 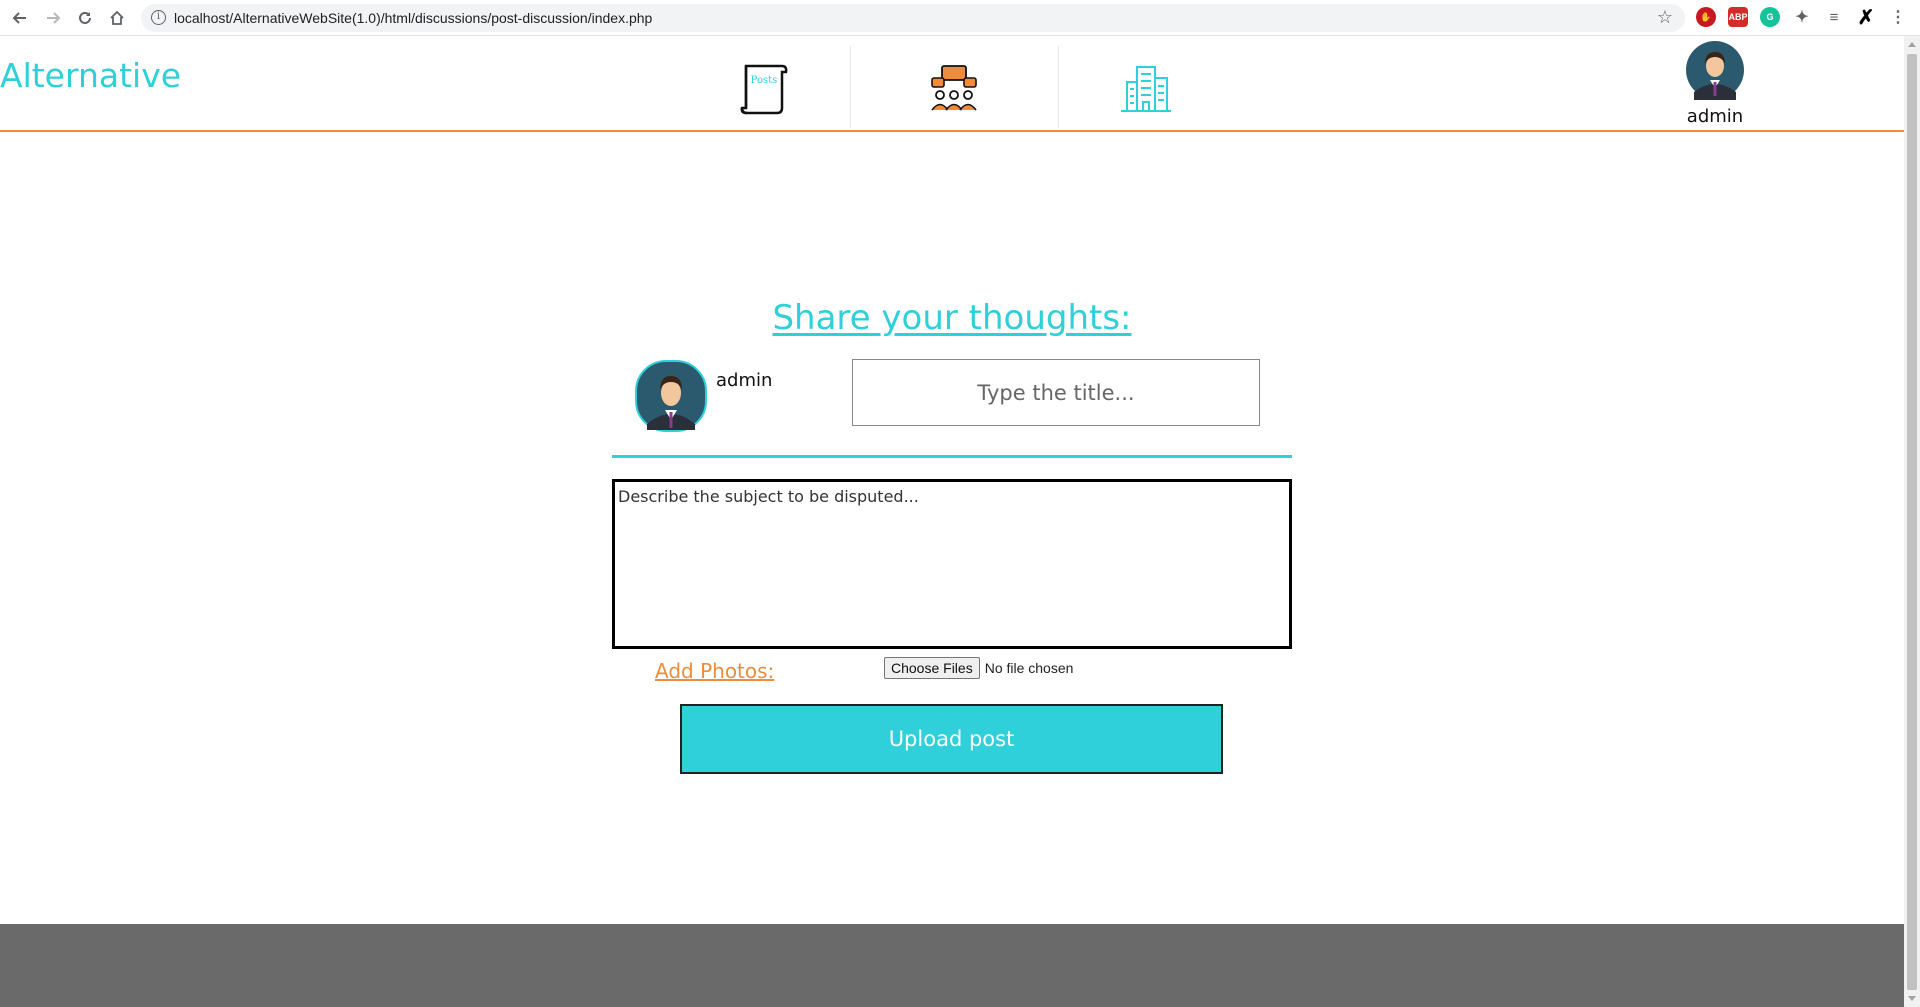 I want to click on home-icon, so click(x=117, y=18).